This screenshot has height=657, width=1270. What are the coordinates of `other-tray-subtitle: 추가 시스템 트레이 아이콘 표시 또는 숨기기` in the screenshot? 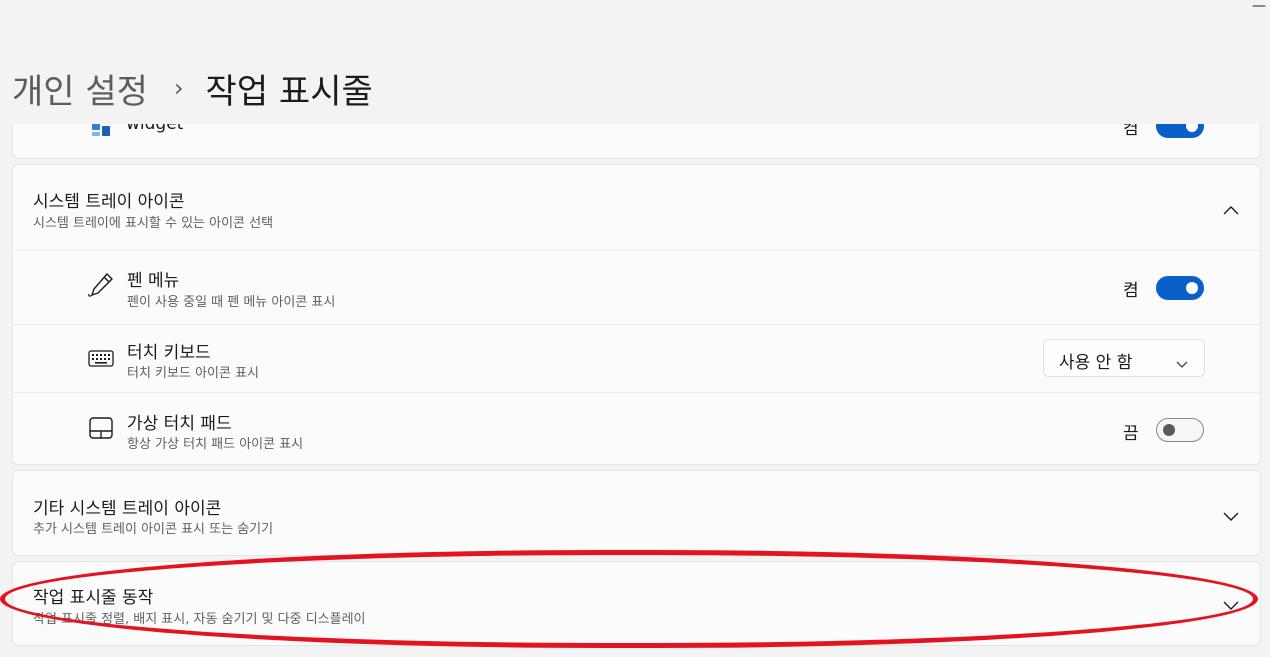 It's located at (153, 529).